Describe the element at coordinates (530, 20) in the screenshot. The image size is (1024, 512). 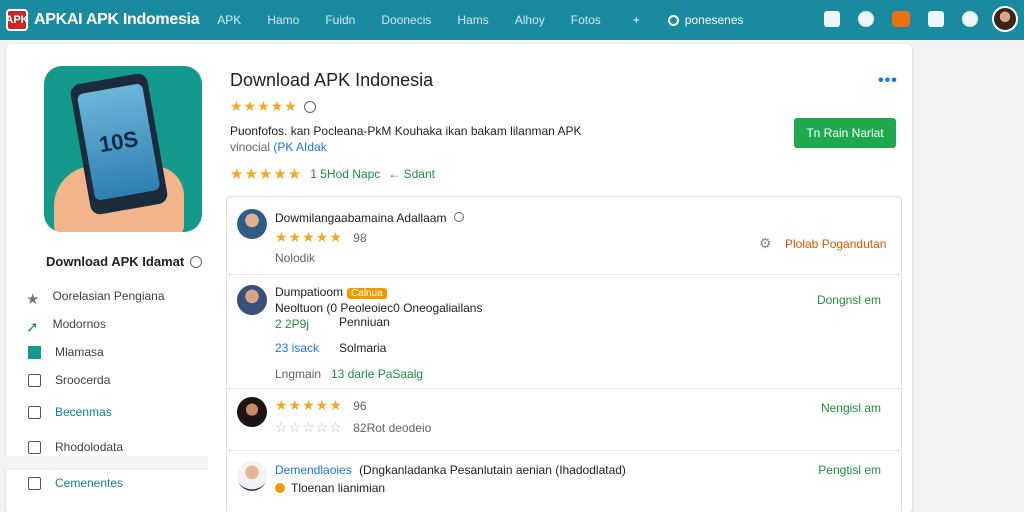
I see `nav-item-apps: Alhoy` at that location.